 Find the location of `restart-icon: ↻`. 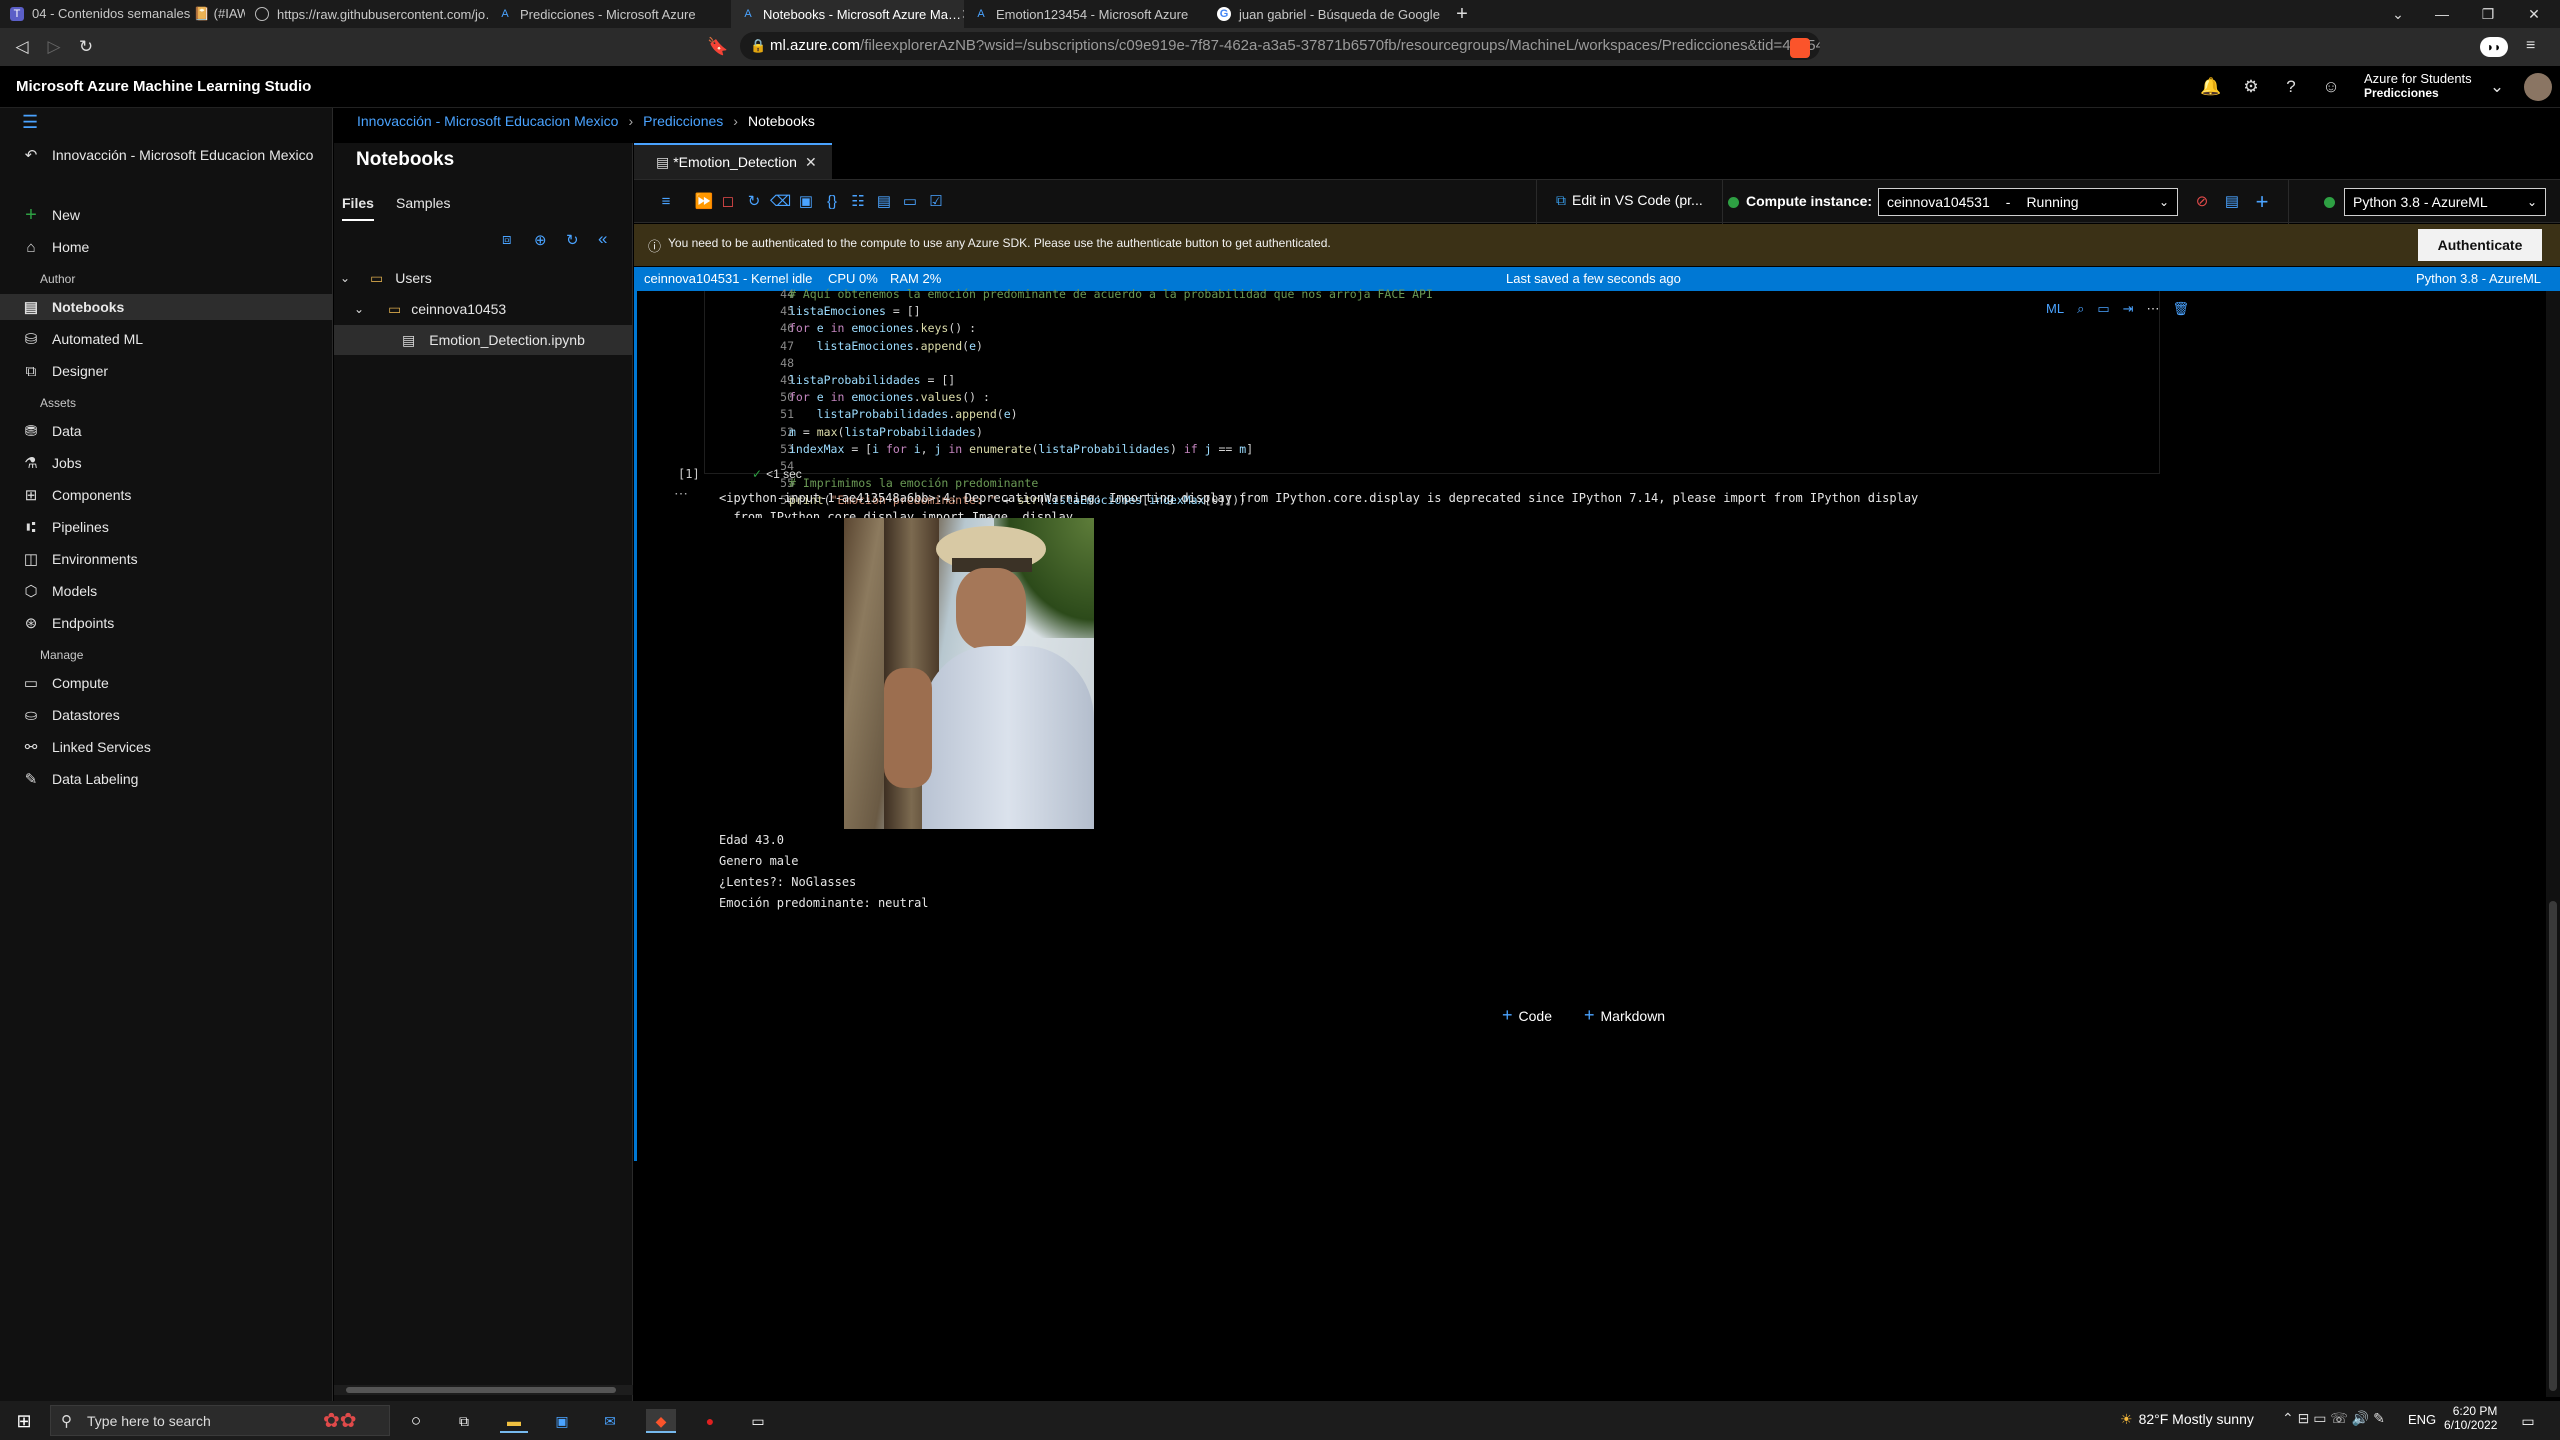

restart-icon: ↻ is located at coordinates (754, 202).